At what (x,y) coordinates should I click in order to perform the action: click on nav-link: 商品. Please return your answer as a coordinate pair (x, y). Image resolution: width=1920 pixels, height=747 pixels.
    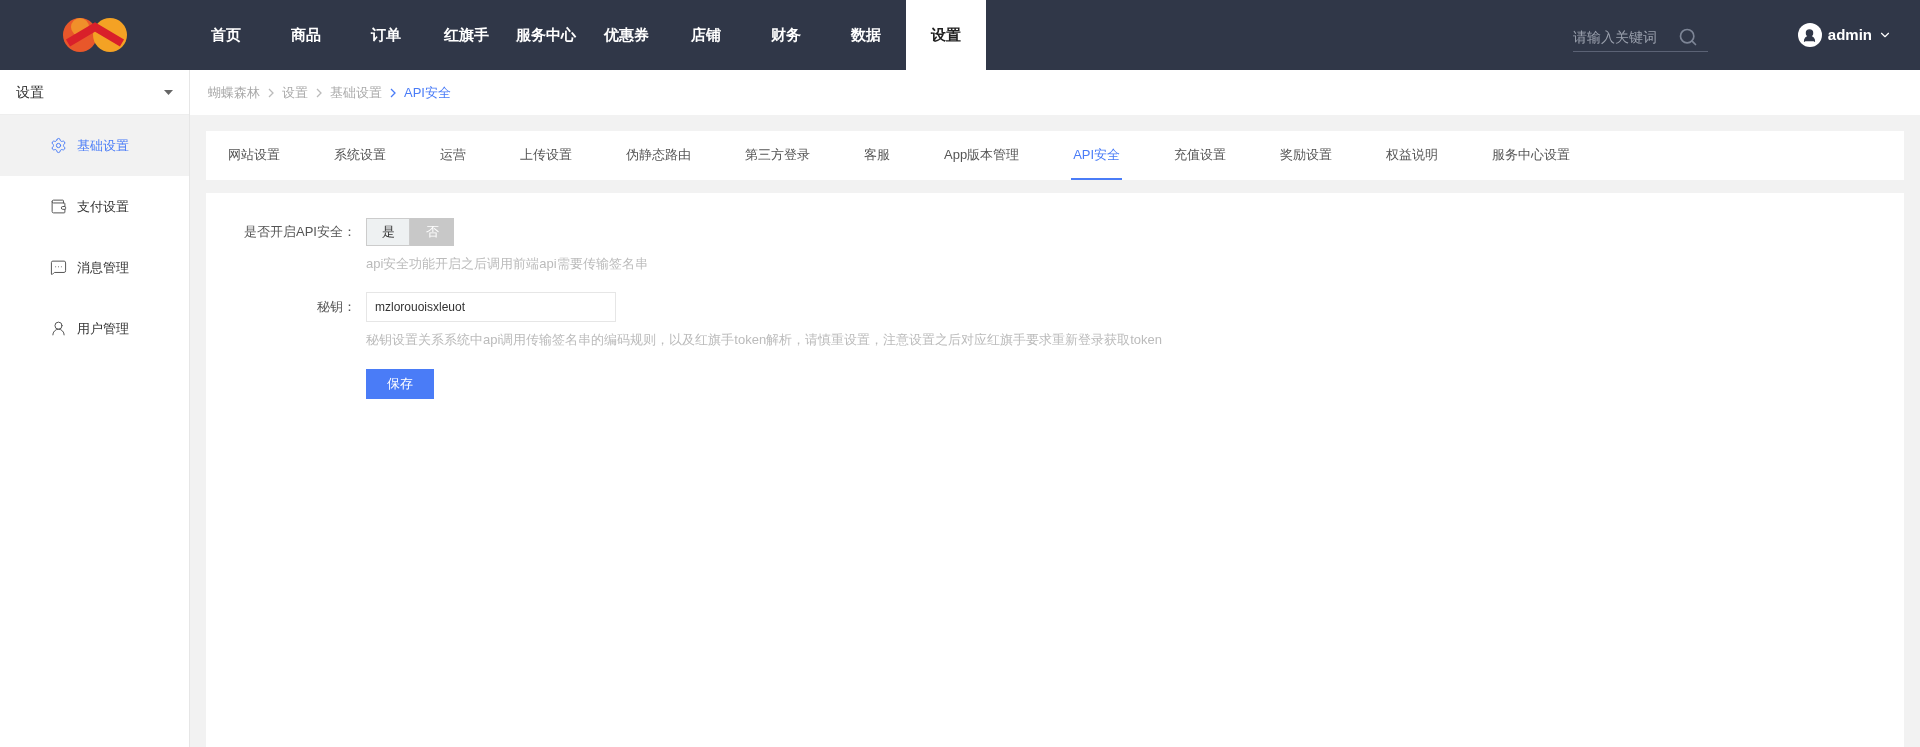
    Looking at the image, I should click on (306, 35).